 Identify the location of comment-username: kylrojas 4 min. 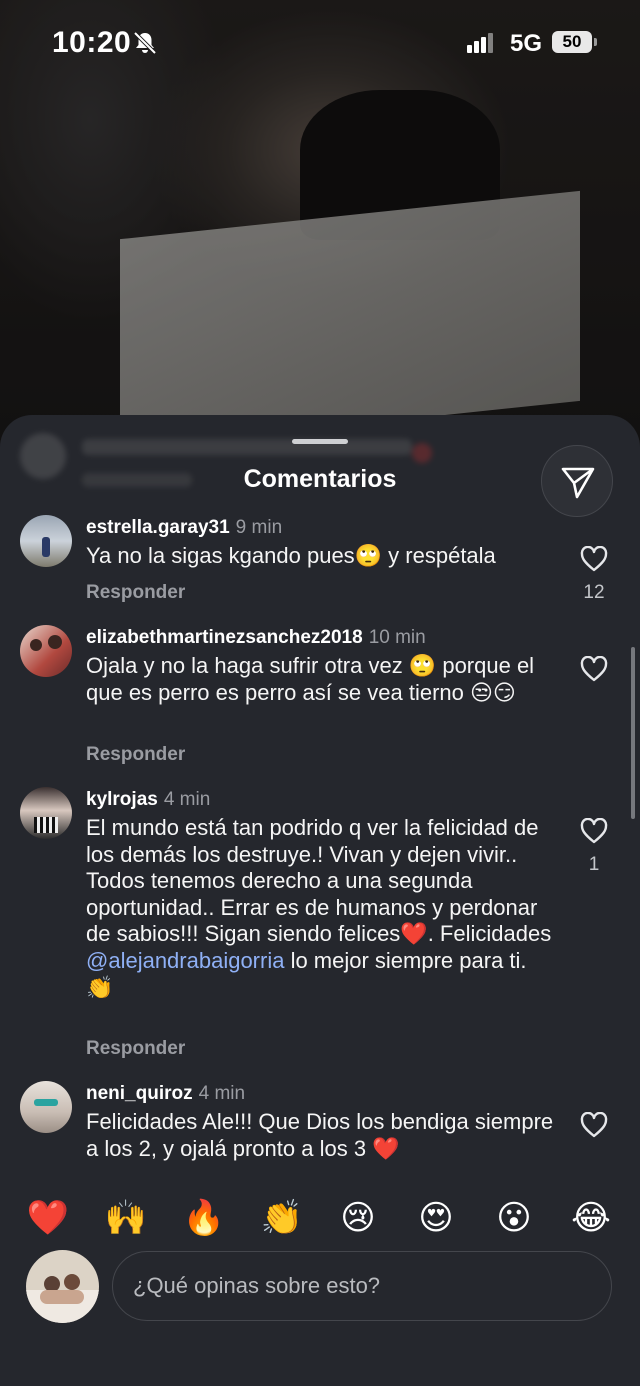
(148, 800).